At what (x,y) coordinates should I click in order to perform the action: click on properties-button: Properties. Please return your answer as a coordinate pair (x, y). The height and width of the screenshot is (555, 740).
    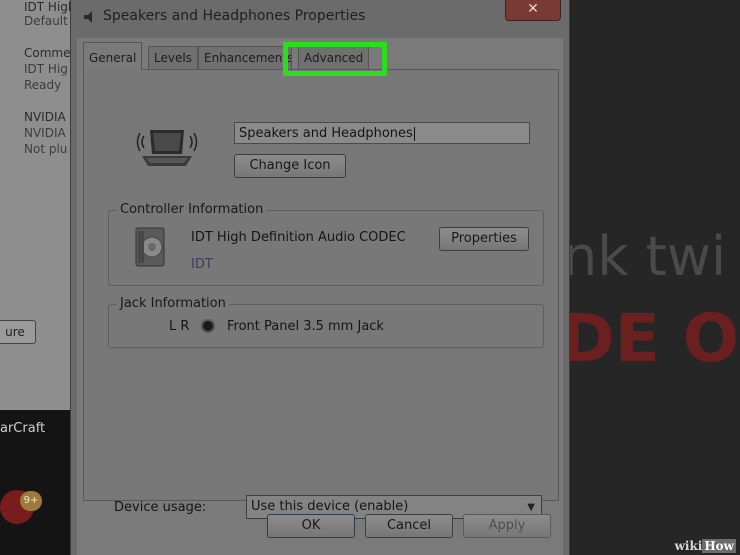
    Looking at the image, I should click on (484, 239).